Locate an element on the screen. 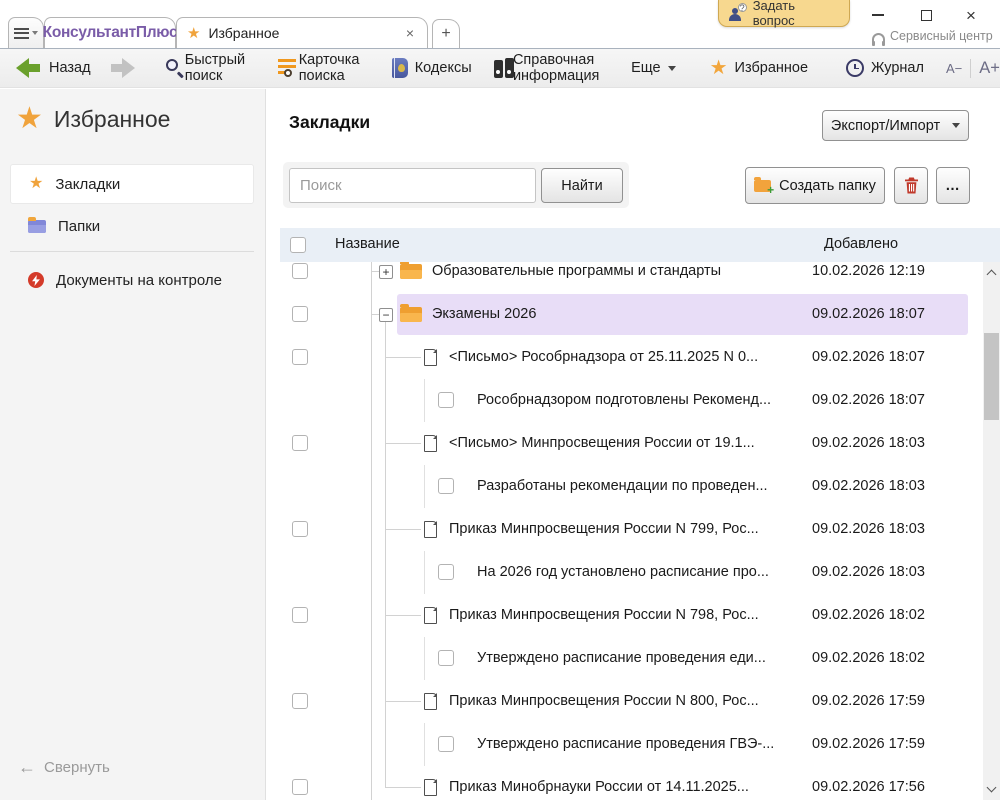  create-folder-button: Создать папку is located at coordinates (815, 185).